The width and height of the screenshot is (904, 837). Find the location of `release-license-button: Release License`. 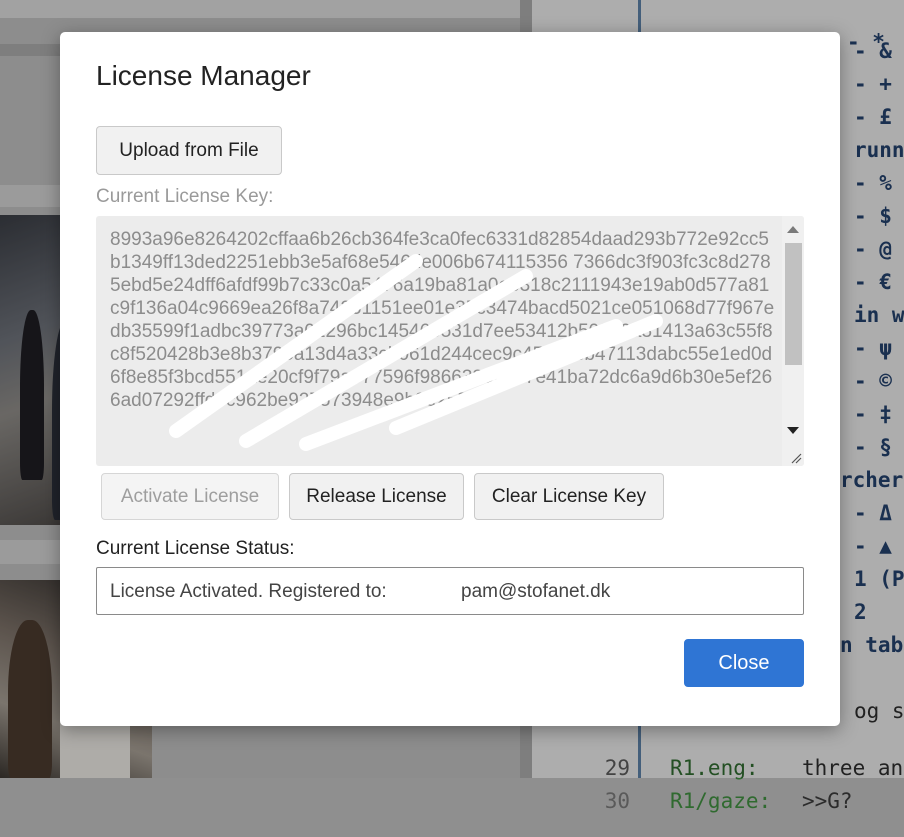

release-license-button: Release License is located at coordinates (376, 496).